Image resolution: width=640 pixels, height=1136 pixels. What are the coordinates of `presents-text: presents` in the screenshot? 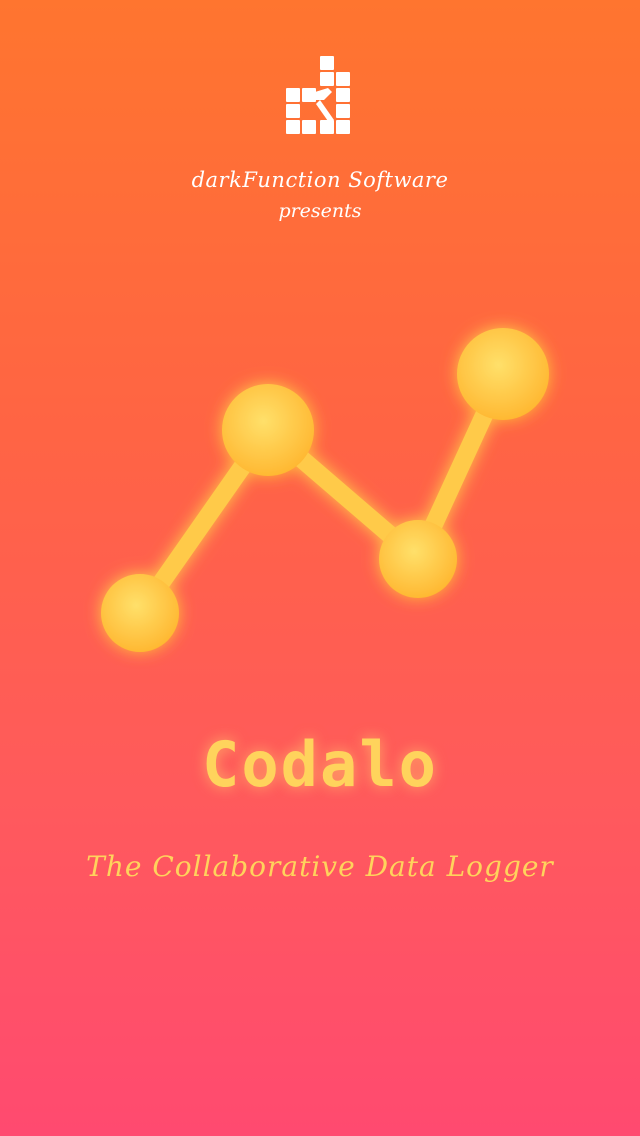 It's located at (320, 211).